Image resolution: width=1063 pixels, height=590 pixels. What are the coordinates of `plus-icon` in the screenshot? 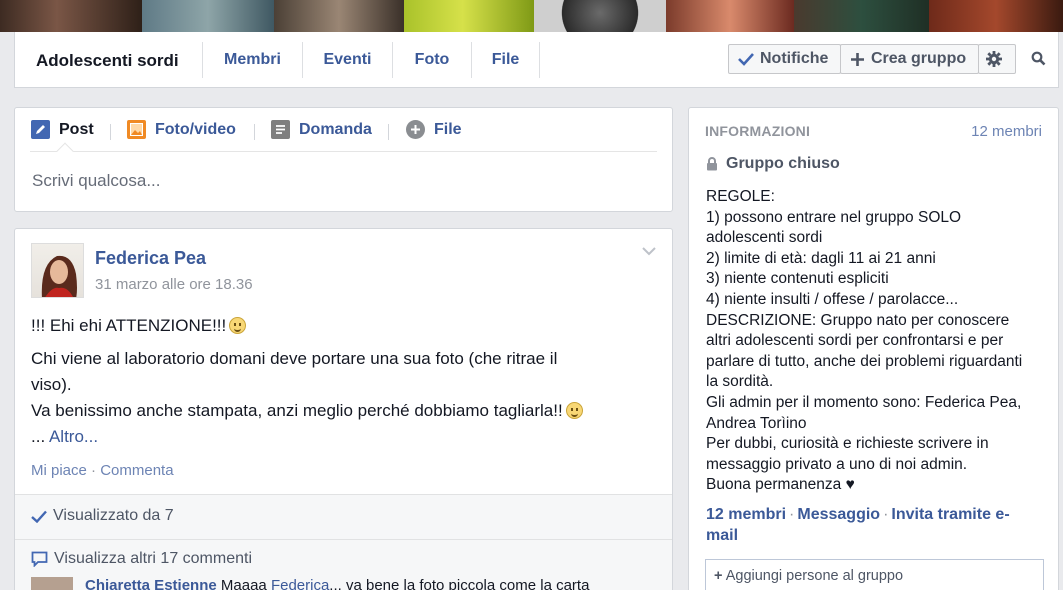 It's located at (857, 59).